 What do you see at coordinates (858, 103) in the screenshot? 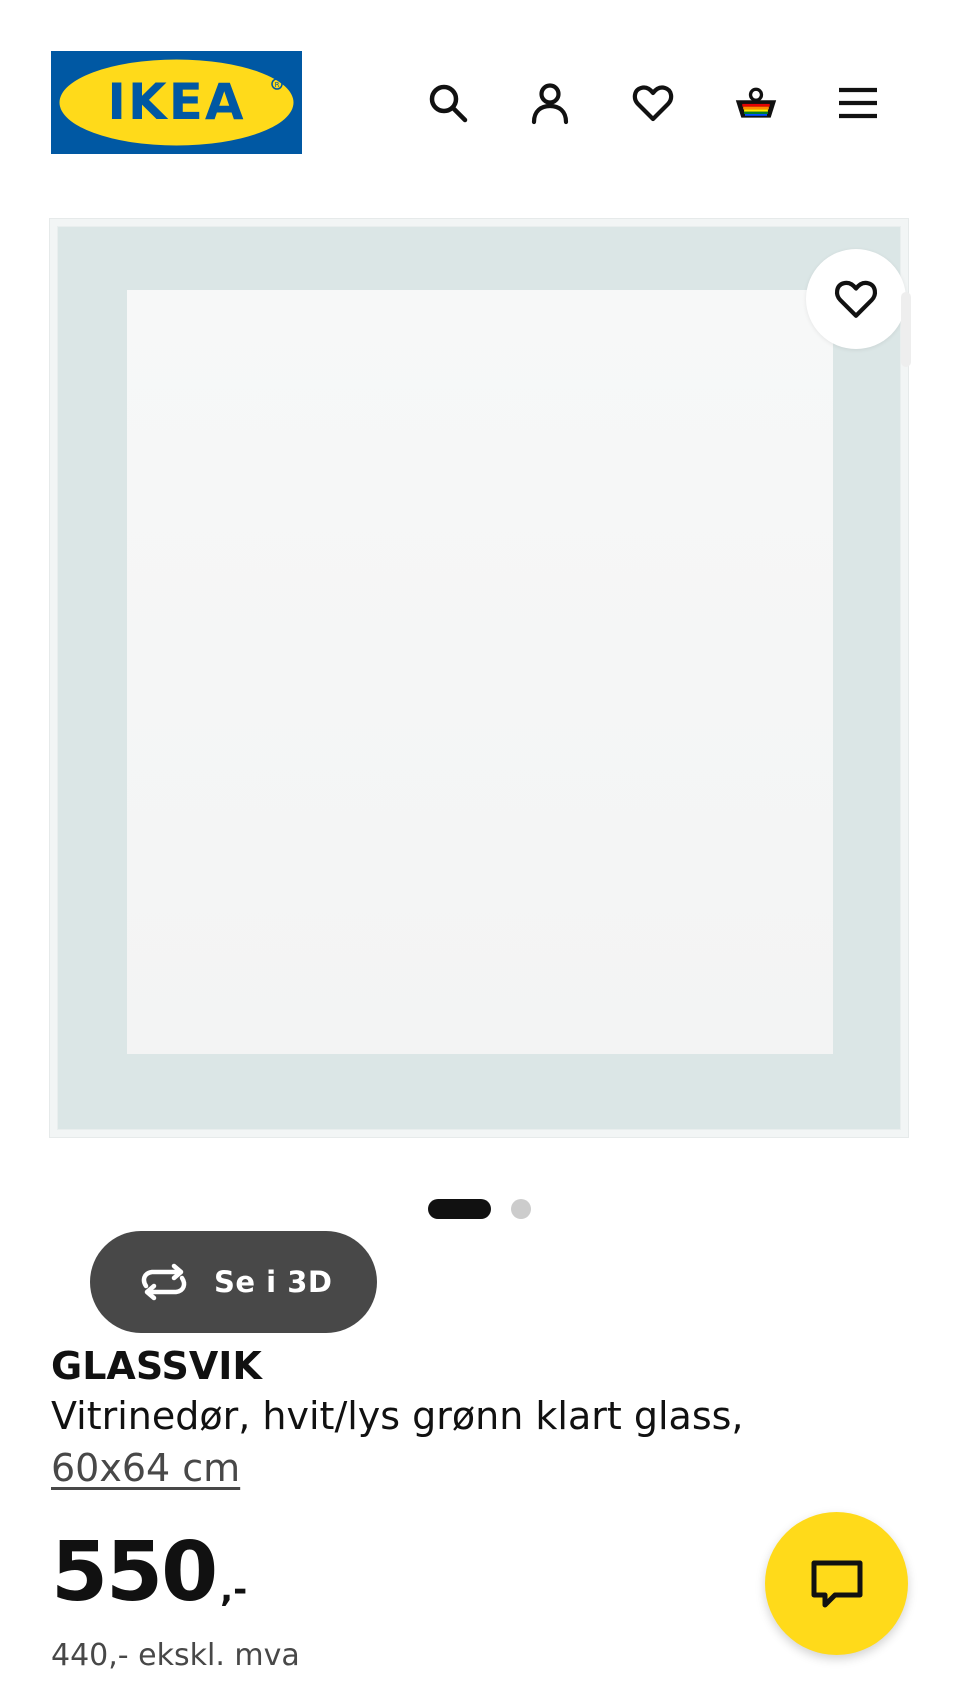
I see `menu-icon` at bounding box center [858, 103].